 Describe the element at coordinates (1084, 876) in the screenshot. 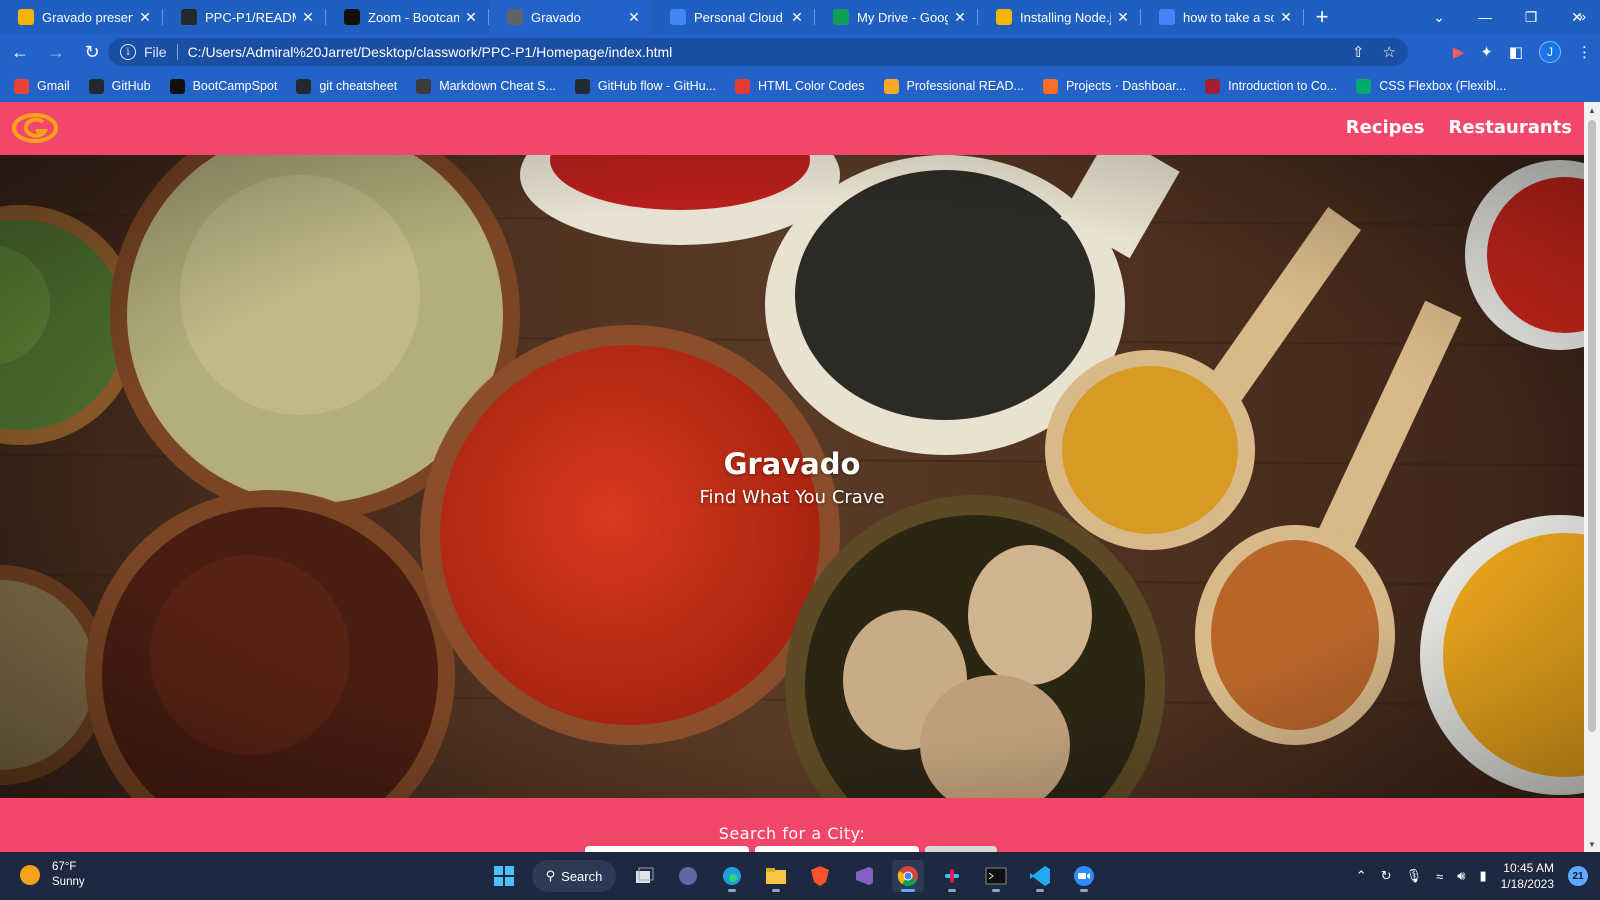

I see `zoom-icon` at that location.